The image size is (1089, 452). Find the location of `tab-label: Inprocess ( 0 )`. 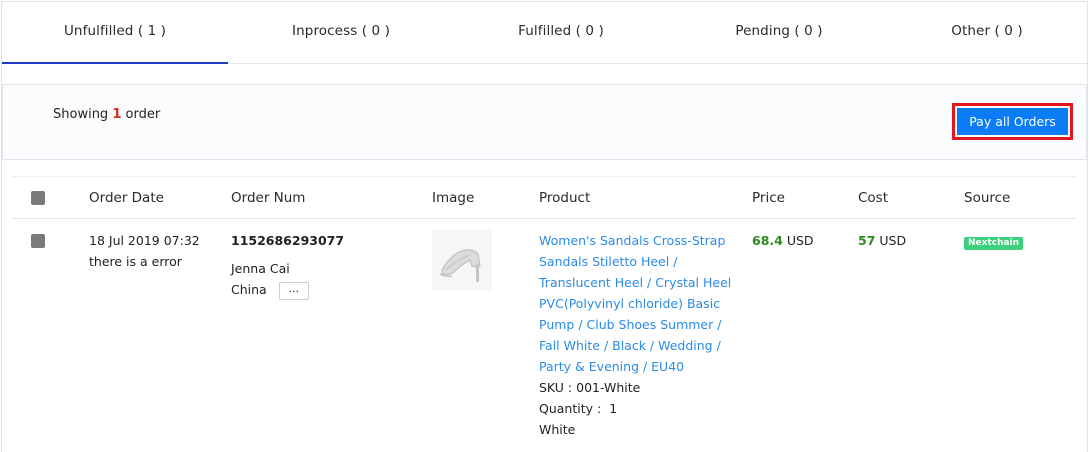

tab-label: Inprocess ( 0 ) is located at coordinates (341, 31).